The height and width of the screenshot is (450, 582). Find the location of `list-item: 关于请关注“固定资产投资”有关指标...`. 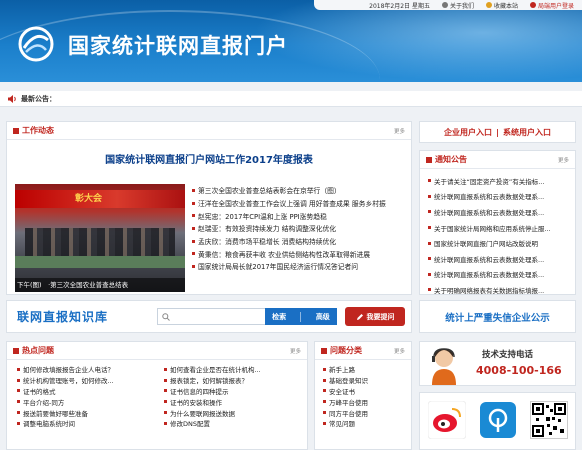

list-item: 关于请关注“固定资产投资”有关指标... is located at coordinates (498, 181).